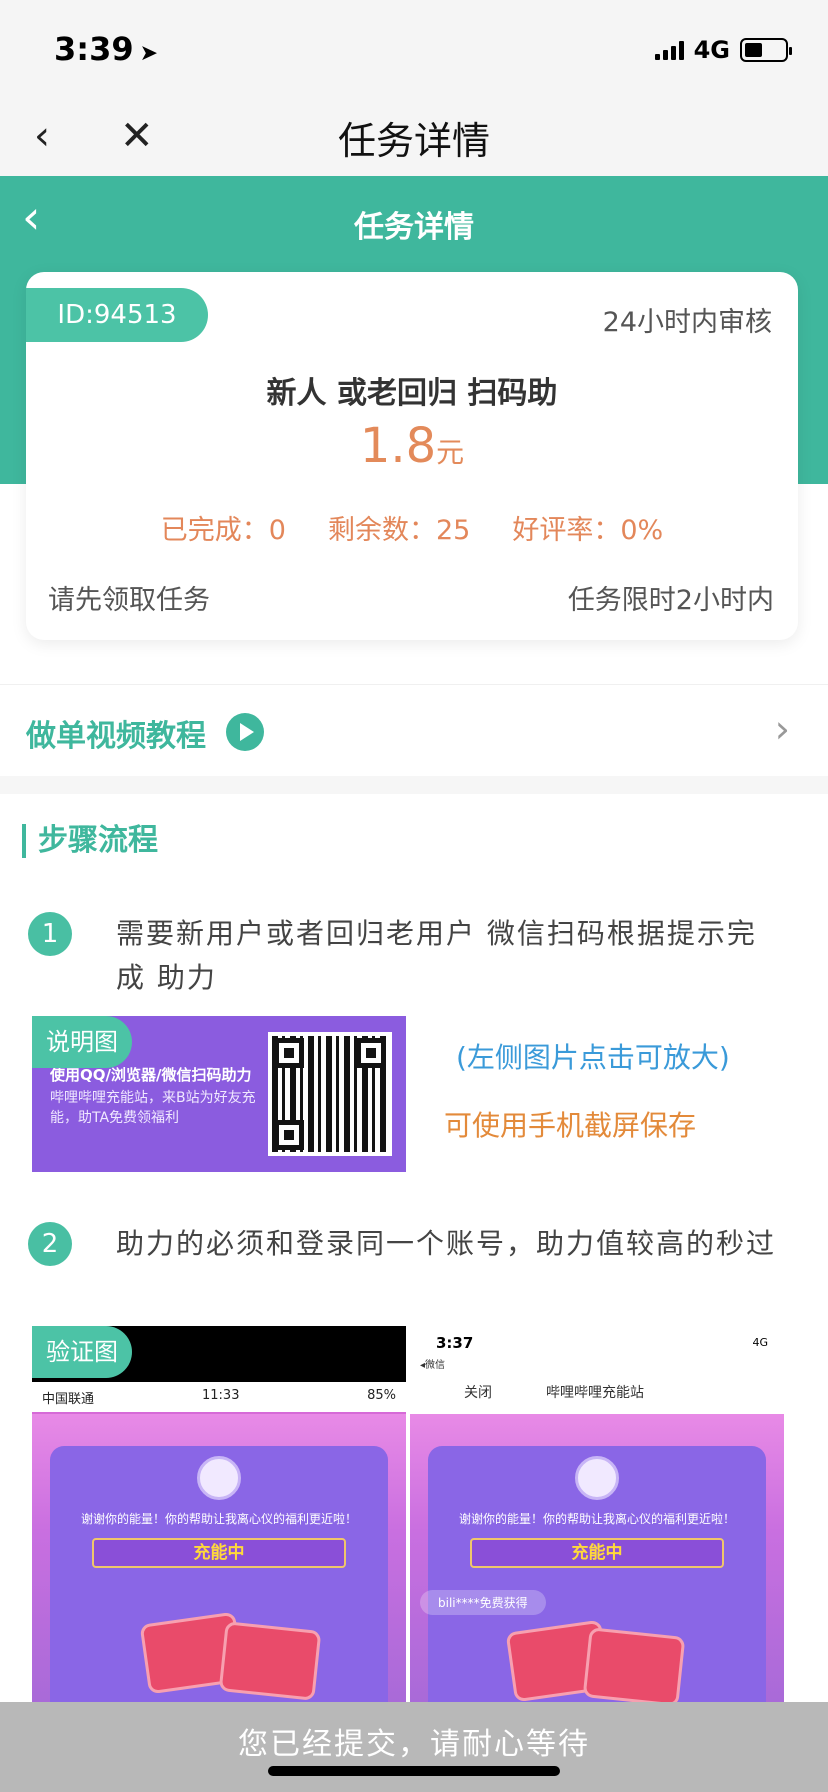  I want to click on explain-line-2: 哔哩哔哩充能站，来B站为好友充能，助TA免费领福利, so click(153, 1108).